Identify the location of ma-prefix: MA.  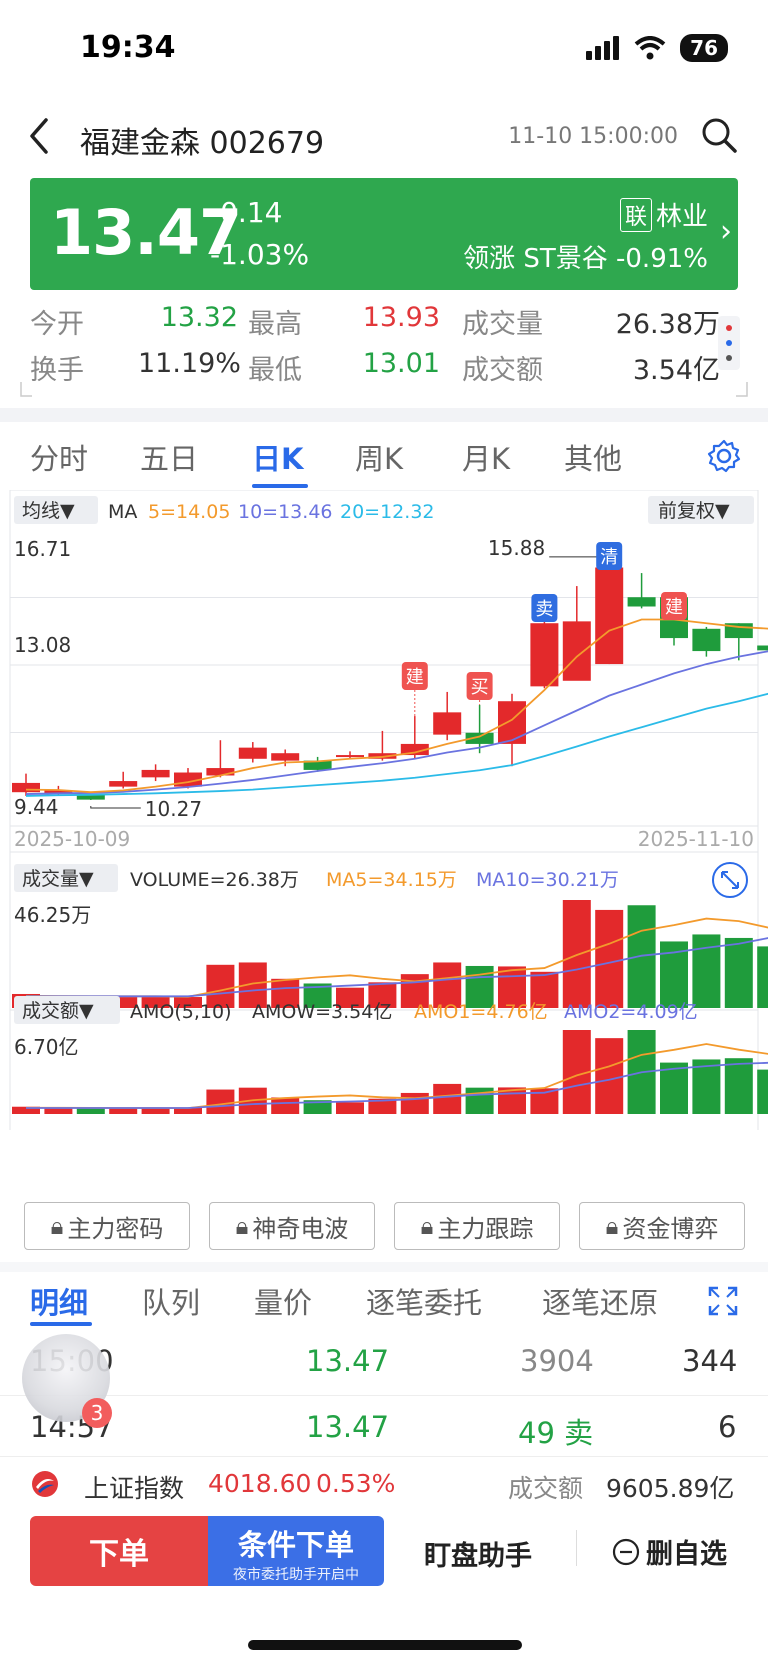
(122, 512).